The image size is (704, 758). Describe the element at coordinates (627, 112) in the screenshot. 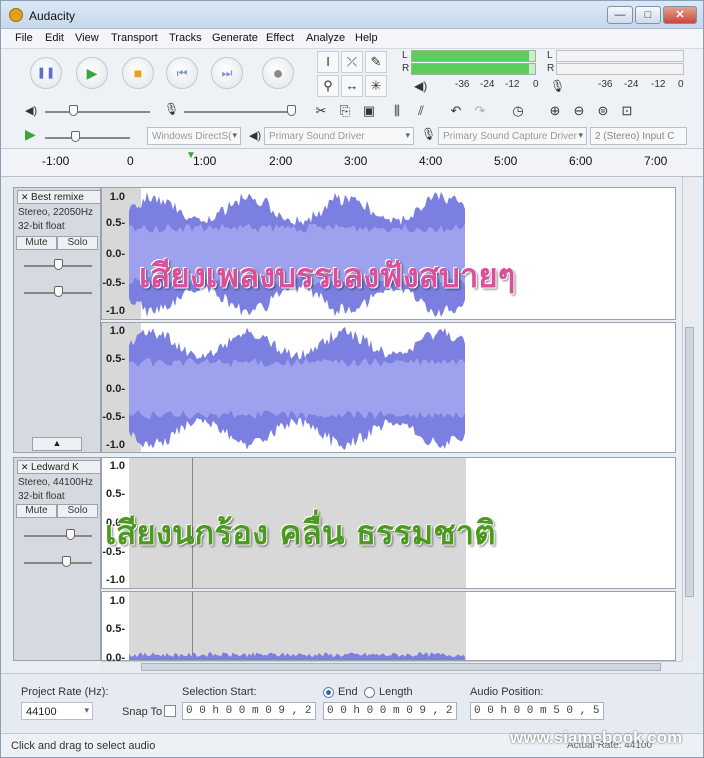

I see `fit-project-icon: ⊡` at that location.